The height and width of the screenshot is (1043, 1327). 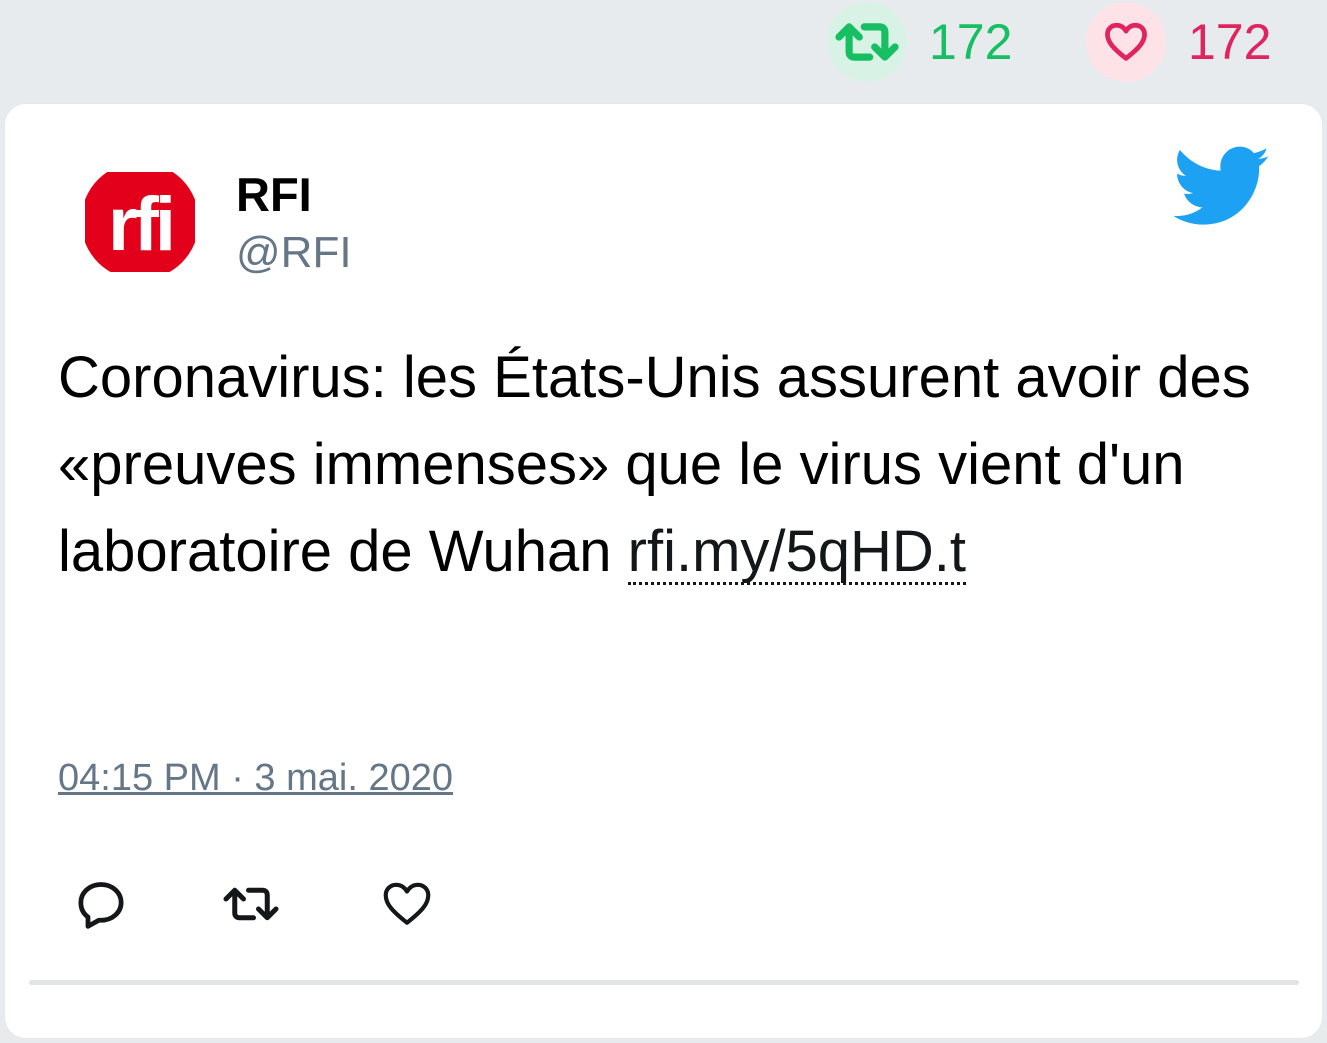 I want to click on tweet-timestamp: 04:15 PM · 3 mai. 2020, so click(x=255, y=778).